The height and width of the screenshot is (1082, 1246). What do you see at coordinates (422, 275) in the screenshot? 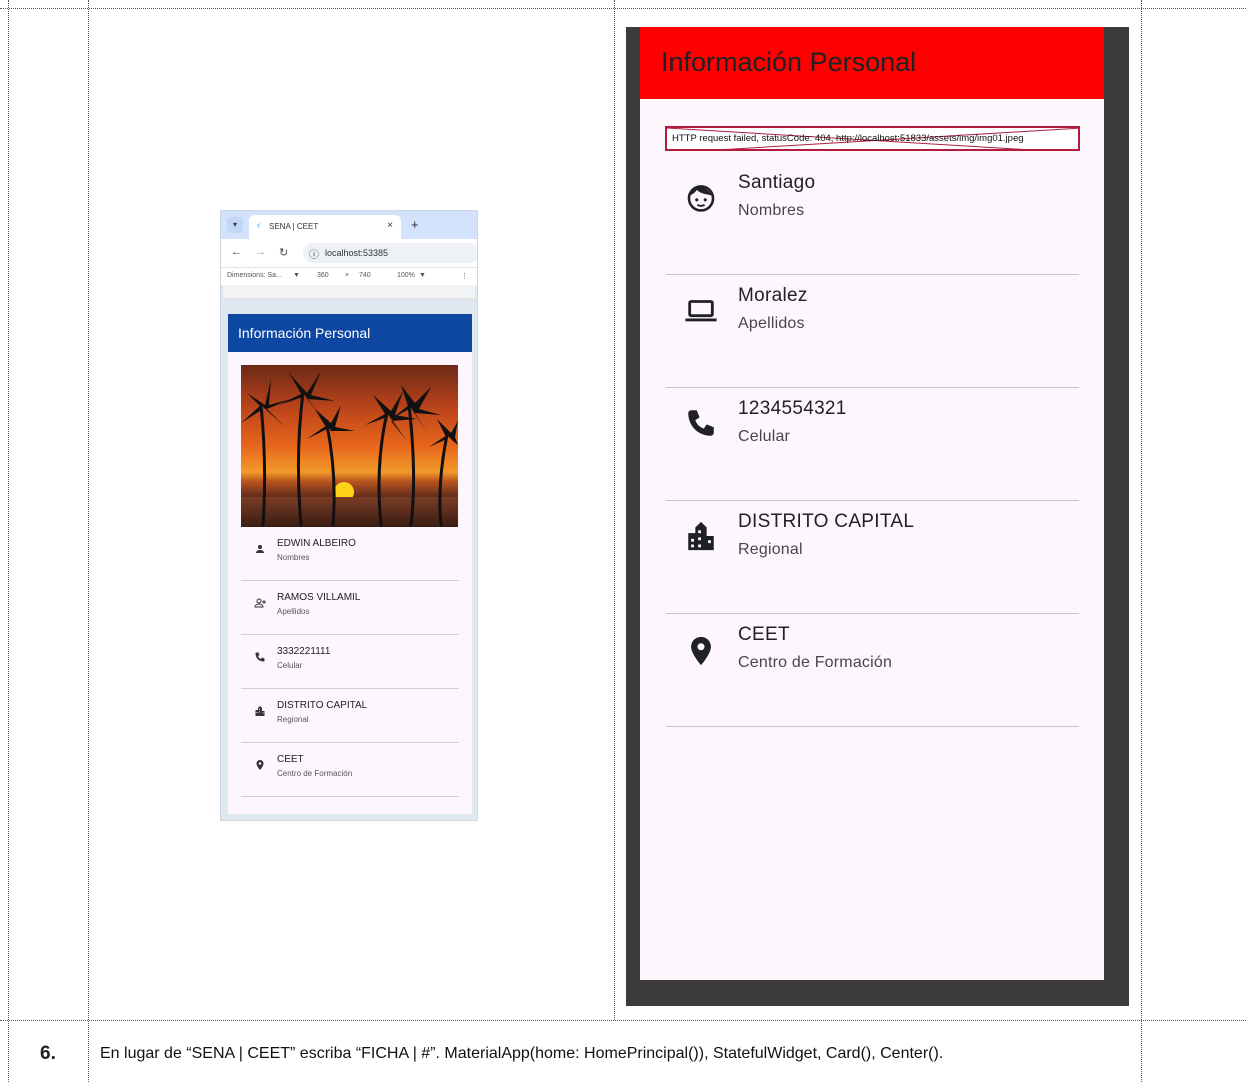
I see `zoom-dropdown-icon: ▼` at bounding box center [422, 275].